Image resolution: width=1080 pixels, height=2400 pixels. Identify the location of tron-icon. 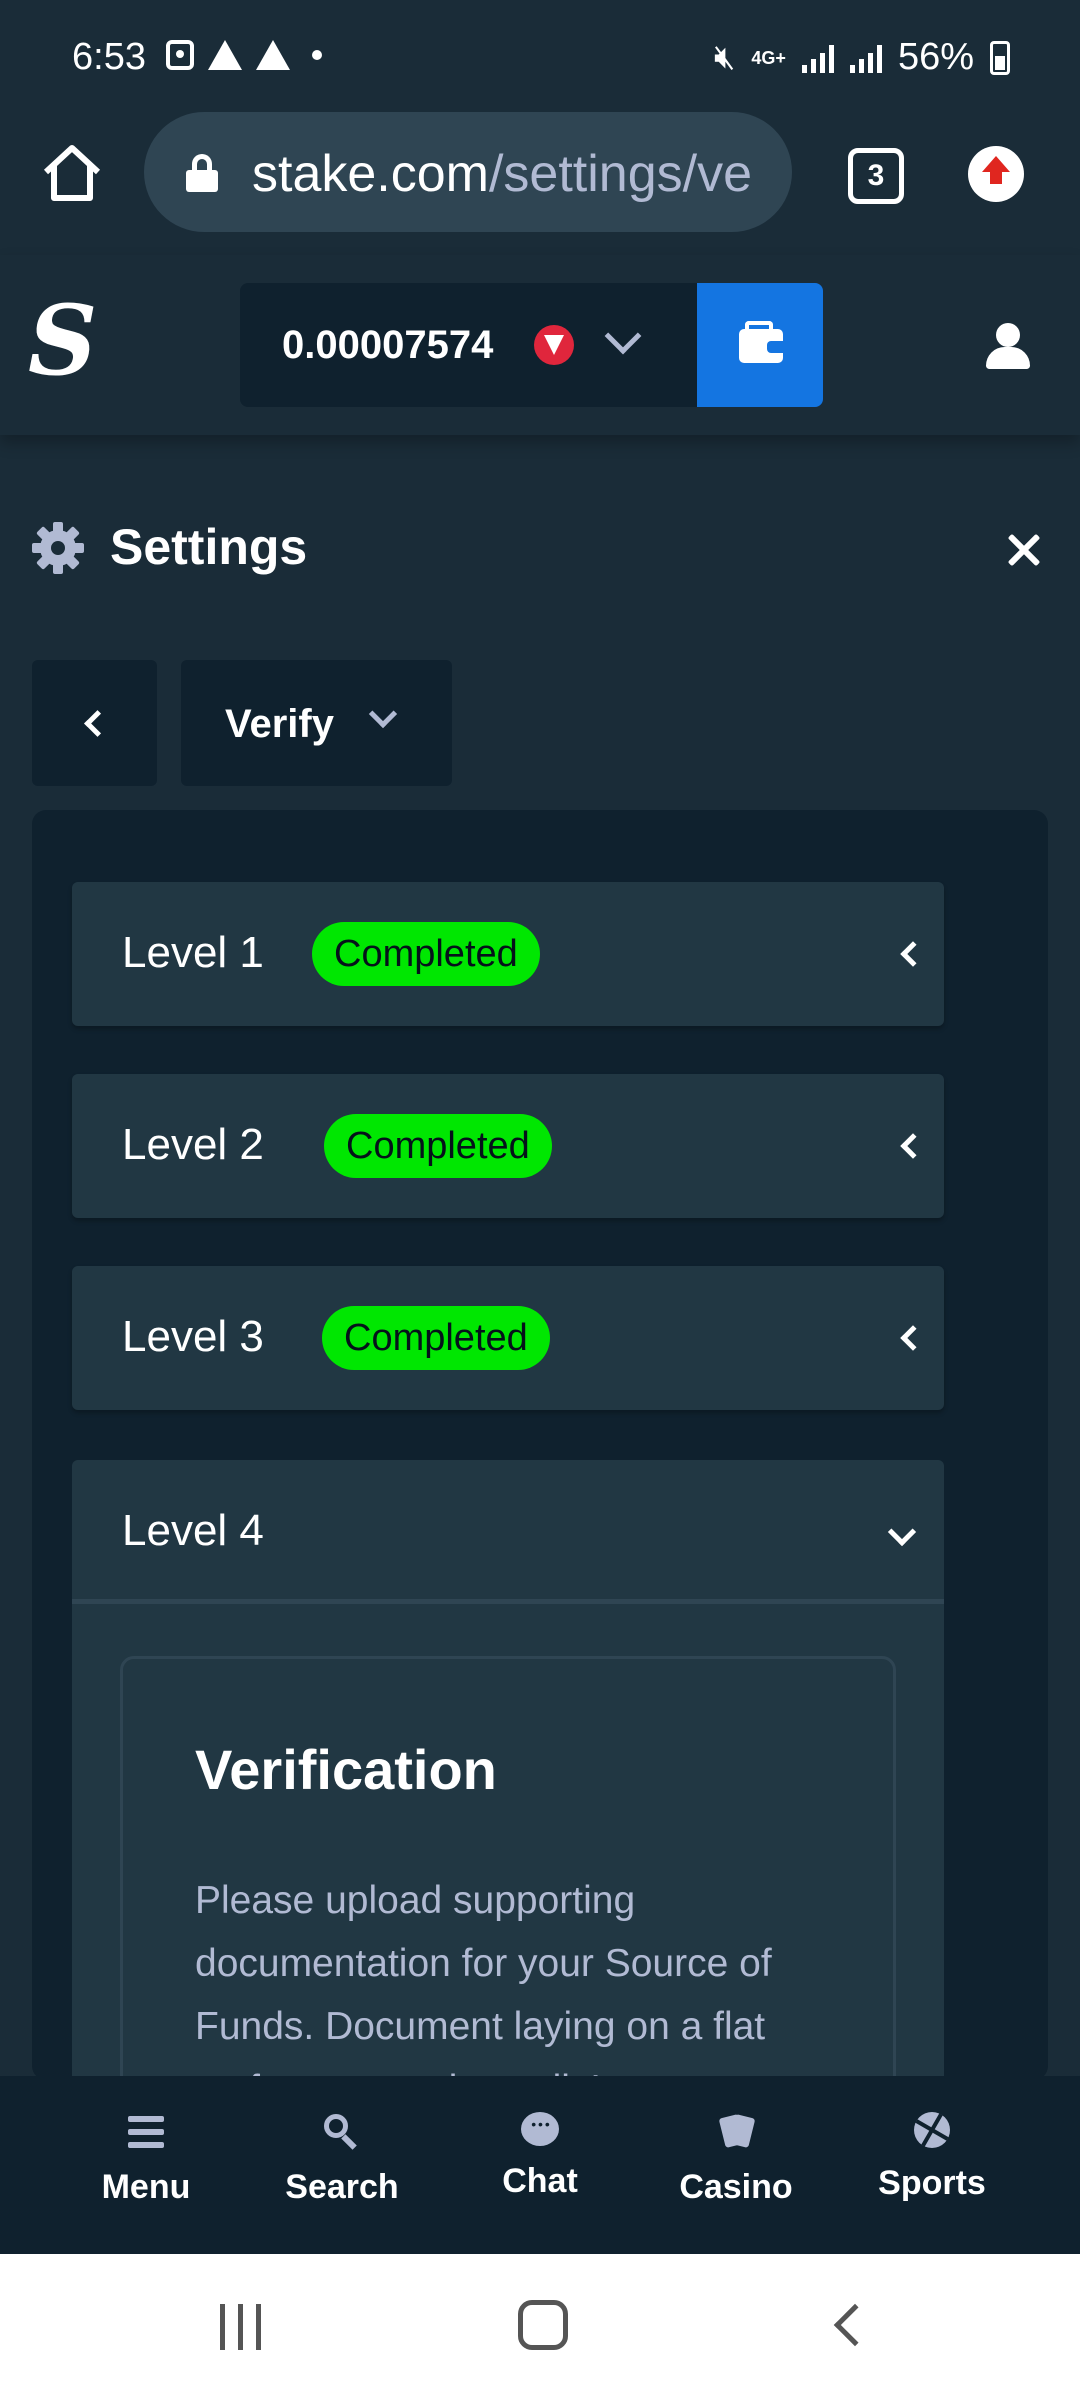
(554, 345).